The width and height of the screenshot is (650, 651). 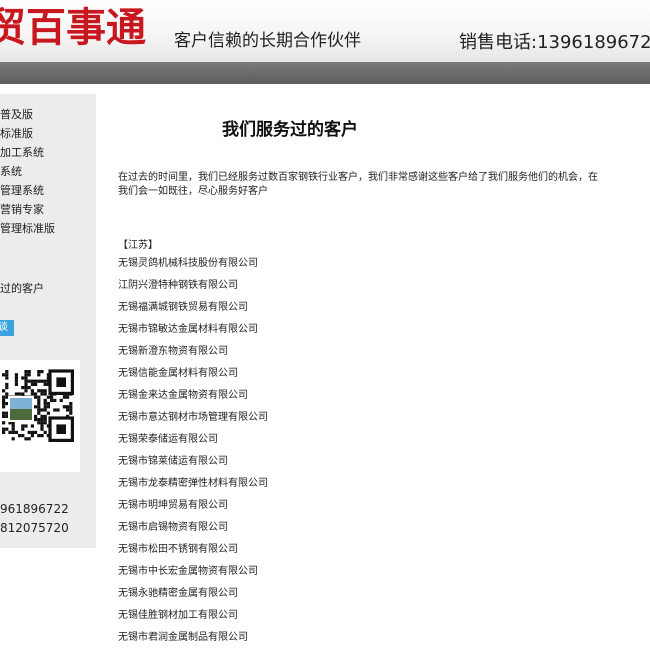 I want to click on sidebar-phone-1: 961896722, so click(x=34, y=509).